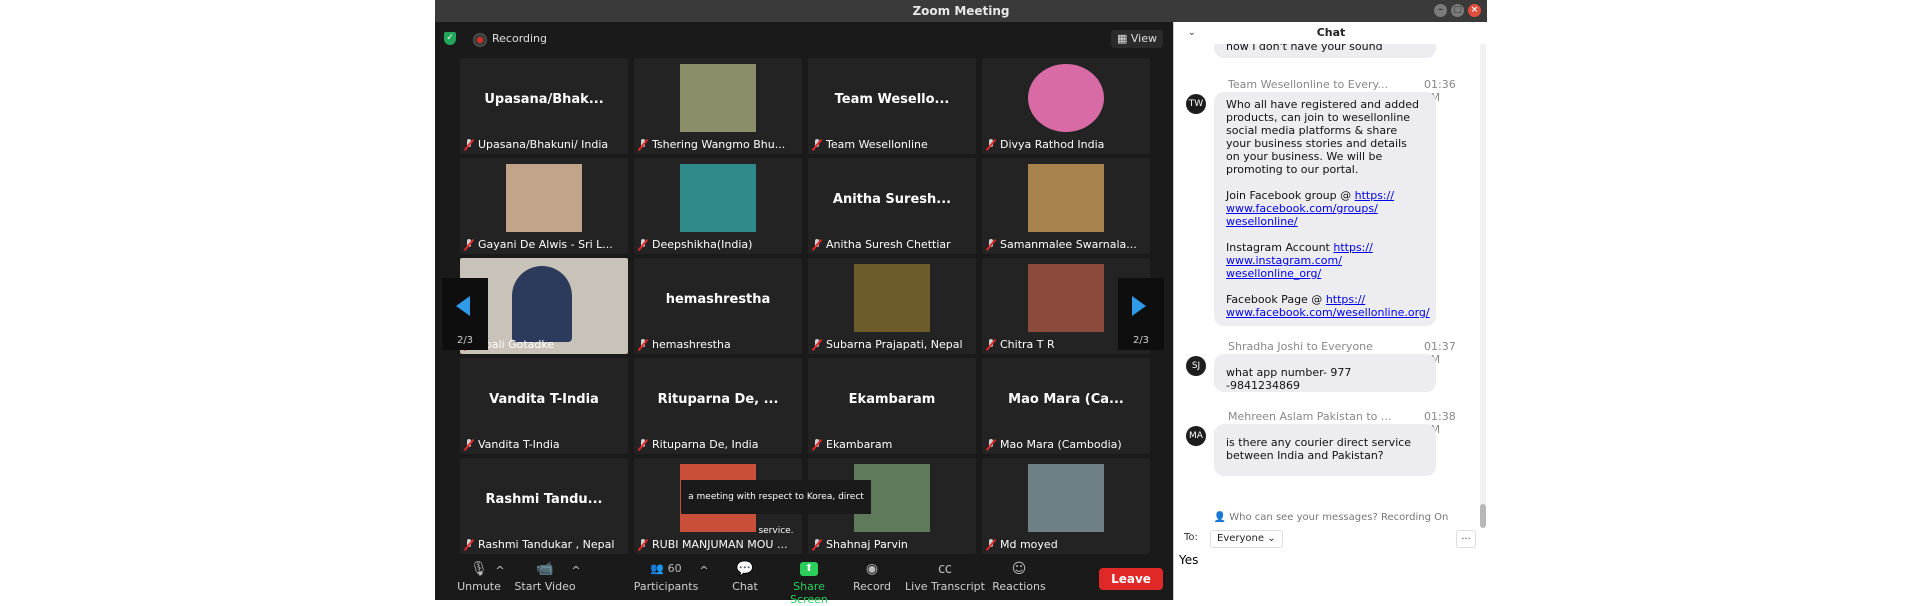  I want to click on maximize-button: □, so click(1457, 10).